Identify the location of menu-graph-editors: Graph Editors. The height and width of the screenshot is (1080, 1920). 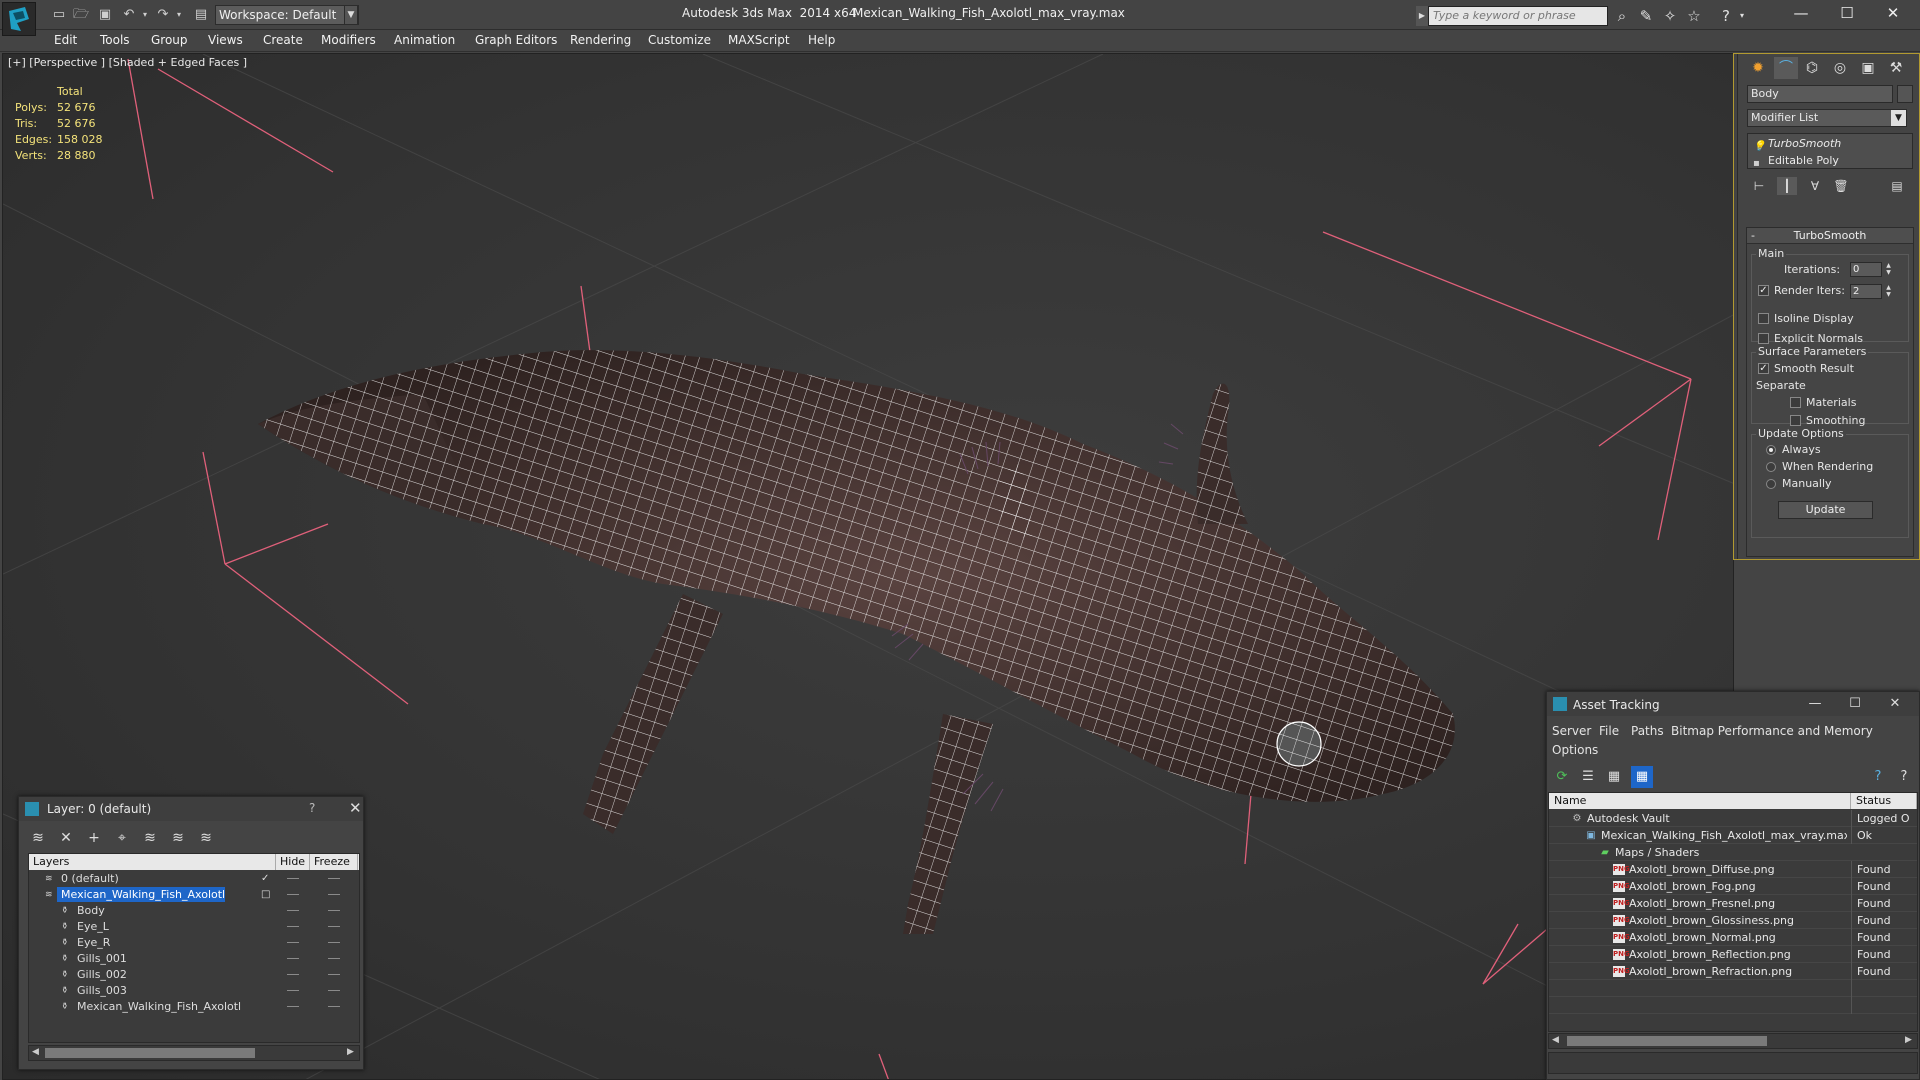
(516, 40).